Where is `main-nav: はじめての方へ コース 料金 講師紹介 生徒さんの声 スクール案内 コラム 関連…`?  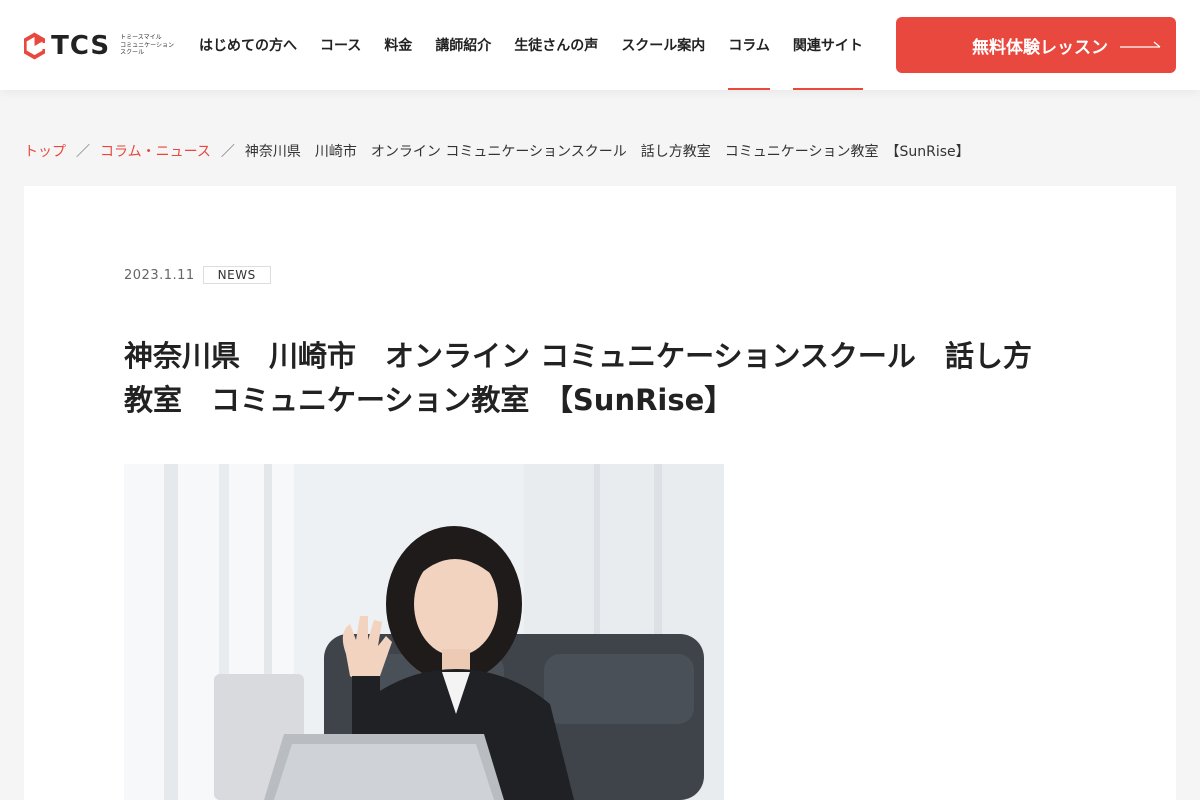
main-nav: はじめての方へ コース 料金 講師紹介 生徒さんの声 スクール案内 コラム 関連… is located at coordinates (542, 45).